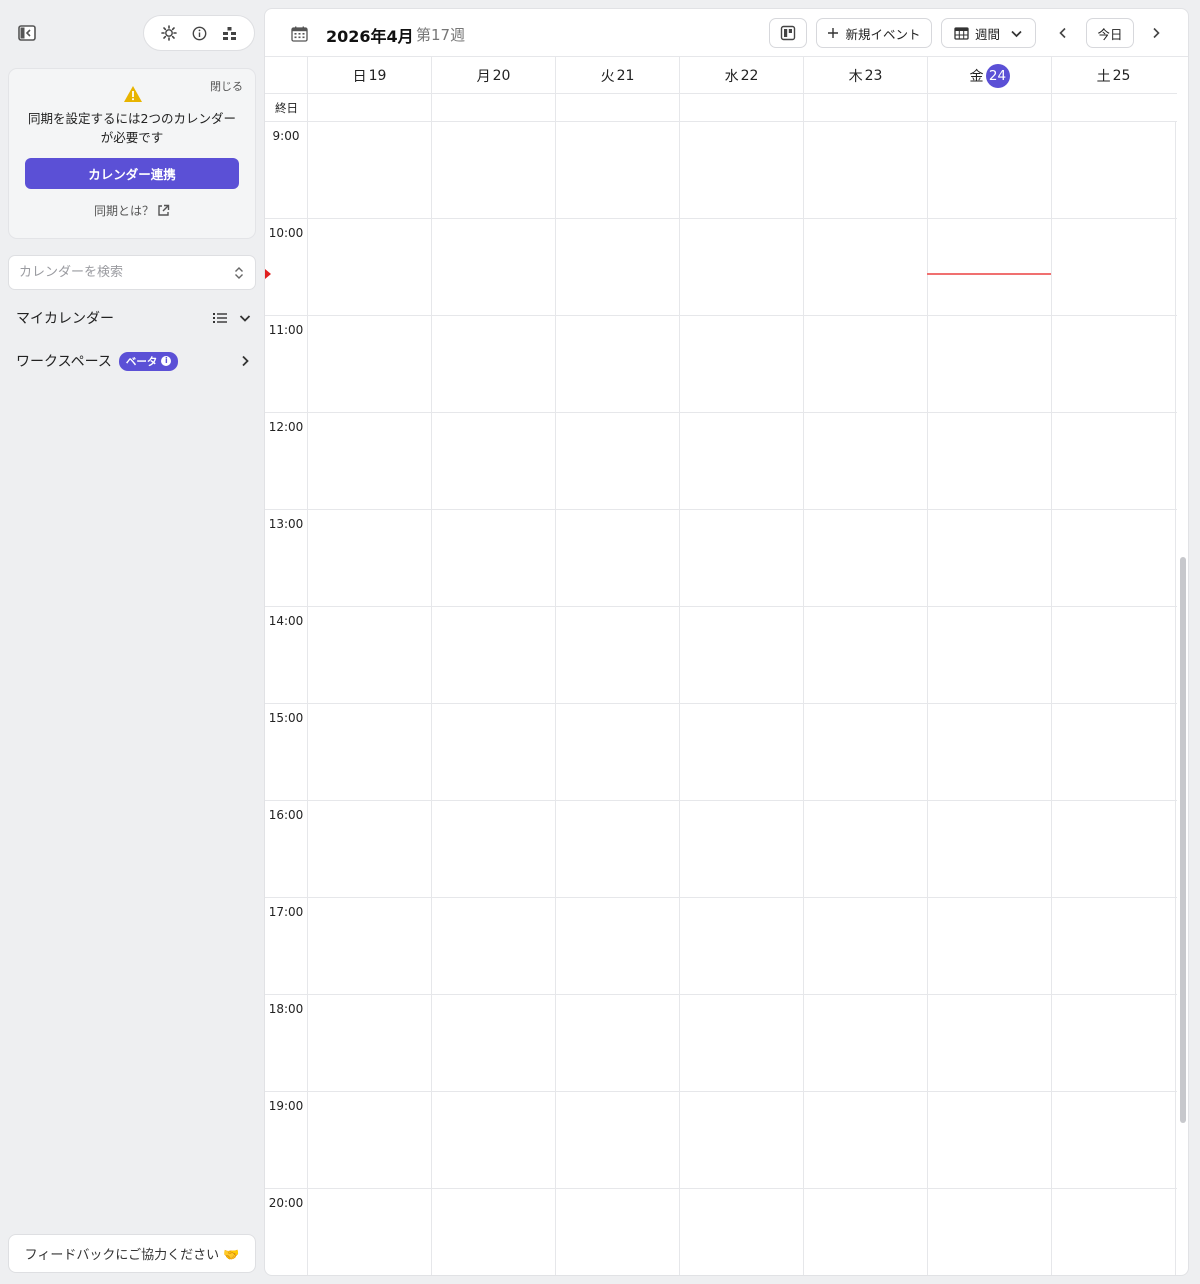  What do you see at coordinates (721, 170) in the screenshot?
I see `hour-row: 9:00` at bounding box center [721, 170].